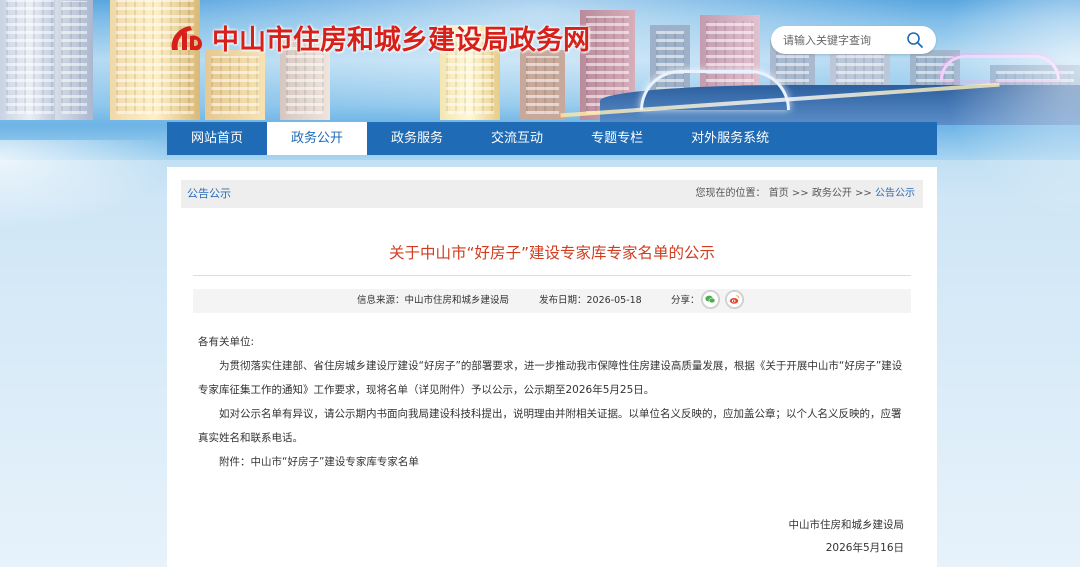  I want to click on article-meta: 信息来源：中山市住房和城乡建设局 发布日期：2026-05-18 分享：, so click(552, 301).